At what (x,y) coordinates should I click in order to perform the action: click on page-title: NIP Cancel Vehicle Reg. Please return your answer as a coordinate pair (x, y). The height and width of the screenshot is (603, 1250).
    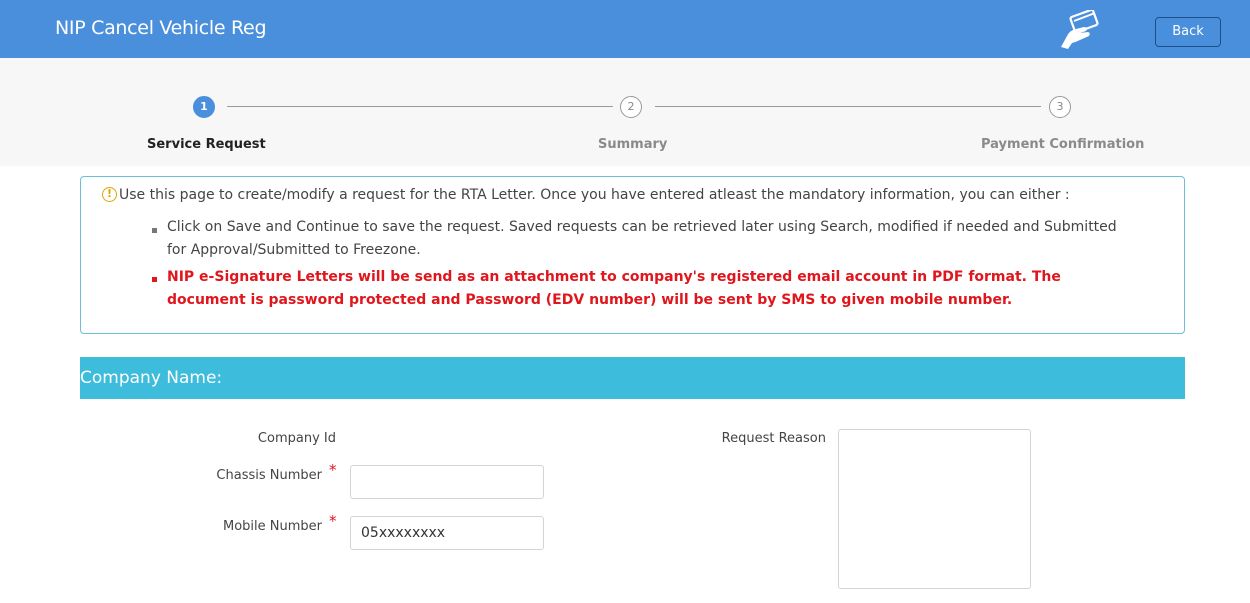
    Looking at the image, I should click on (161, 28).